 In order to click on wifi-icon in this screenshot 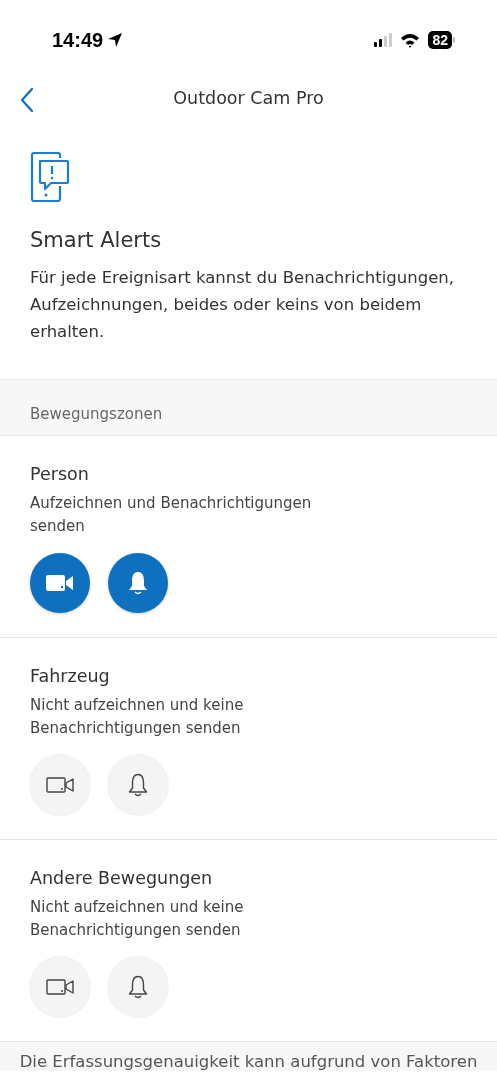, I will do `click(410, 40)`.